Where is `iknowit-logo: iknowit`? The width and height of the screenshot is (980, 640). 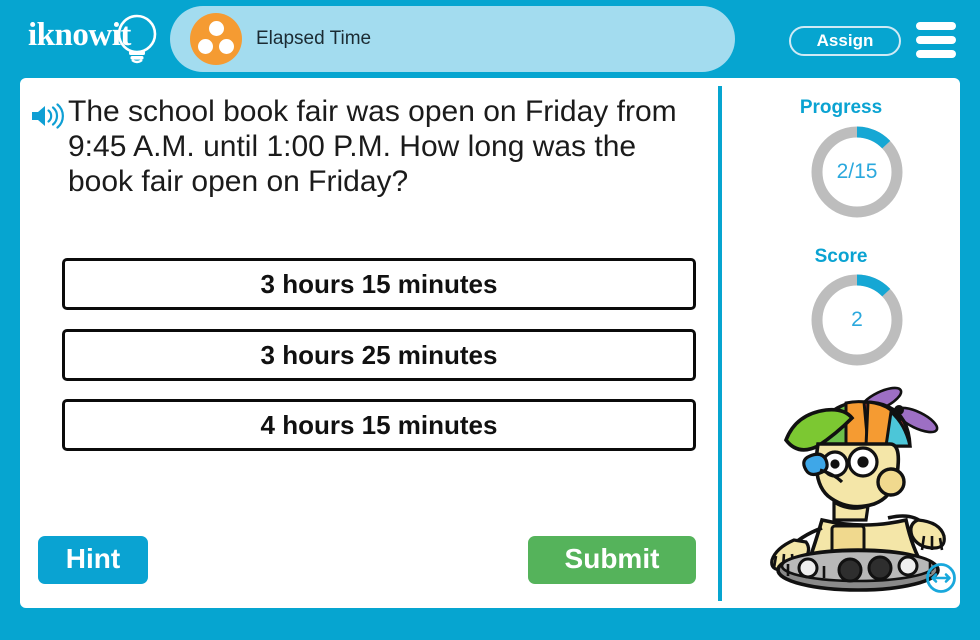 iknowit-logo: iknowit is located at coordinates (98, 39).